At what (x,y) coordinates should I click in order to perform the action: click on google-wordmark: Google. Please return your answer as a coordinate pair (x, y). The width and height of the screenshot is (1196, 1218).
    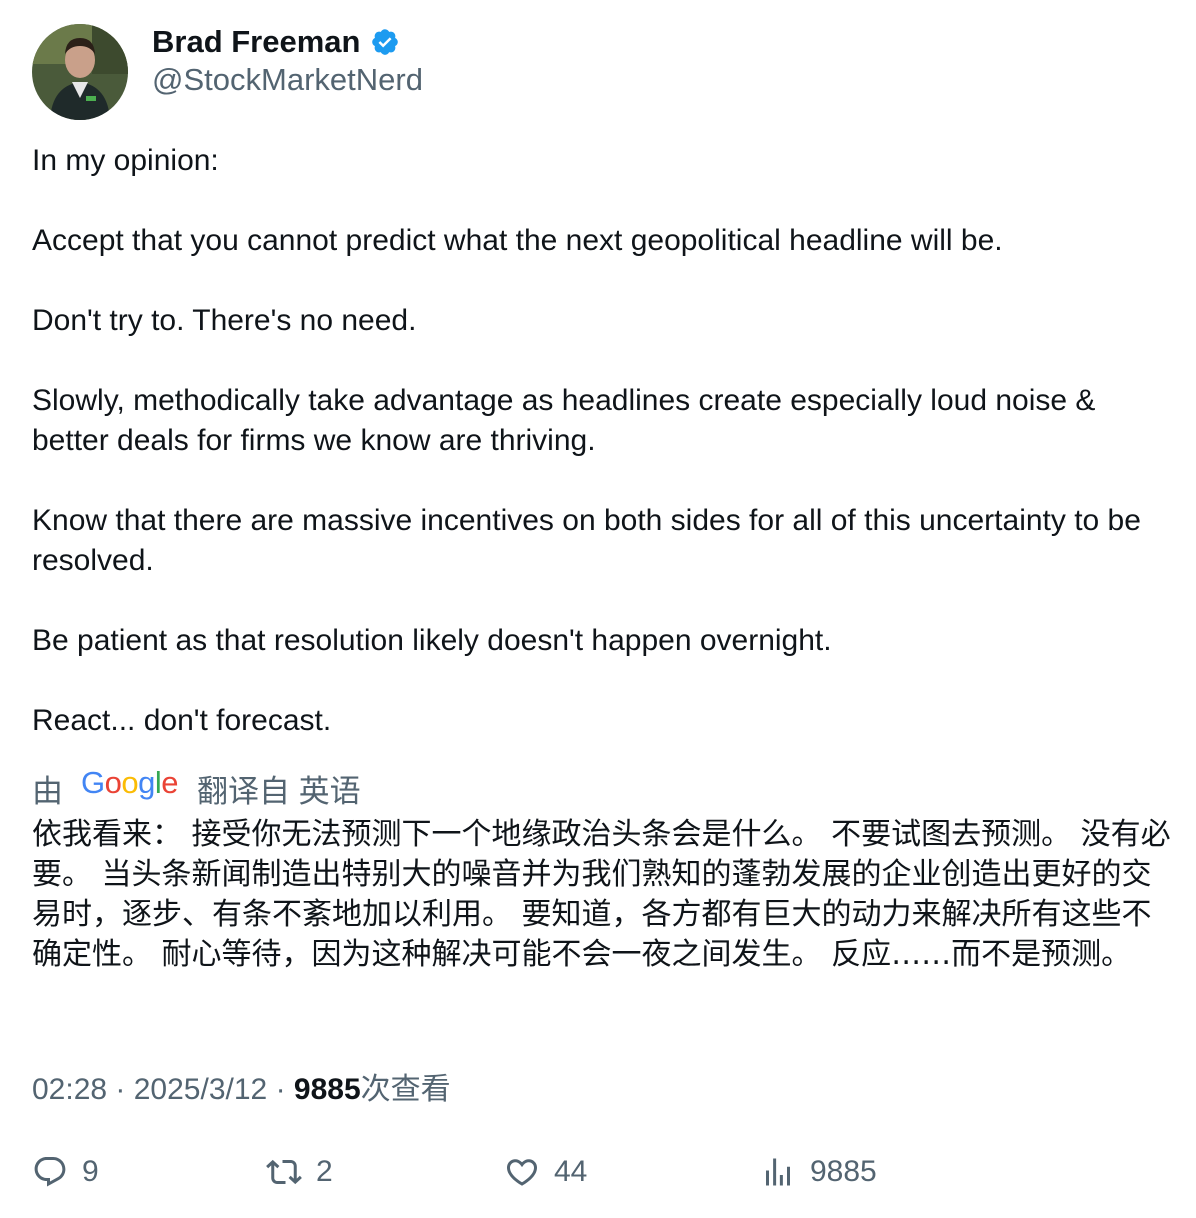
    Looking at the image, I should click on (130, 782).